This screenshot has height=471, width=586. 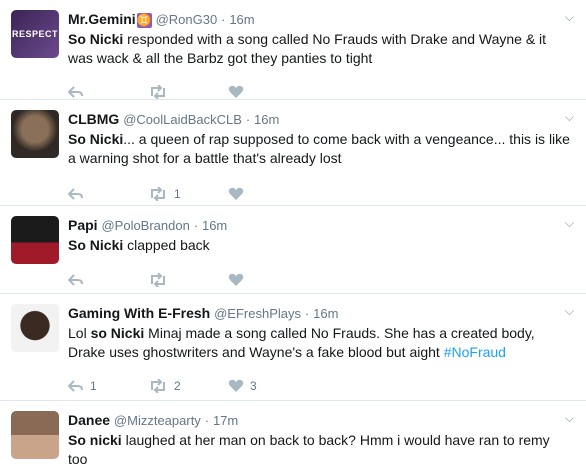 What do you see at coordinates (268, 386) in the screenshot?
I see `like-button: 3` at bounding box center [268, 386].